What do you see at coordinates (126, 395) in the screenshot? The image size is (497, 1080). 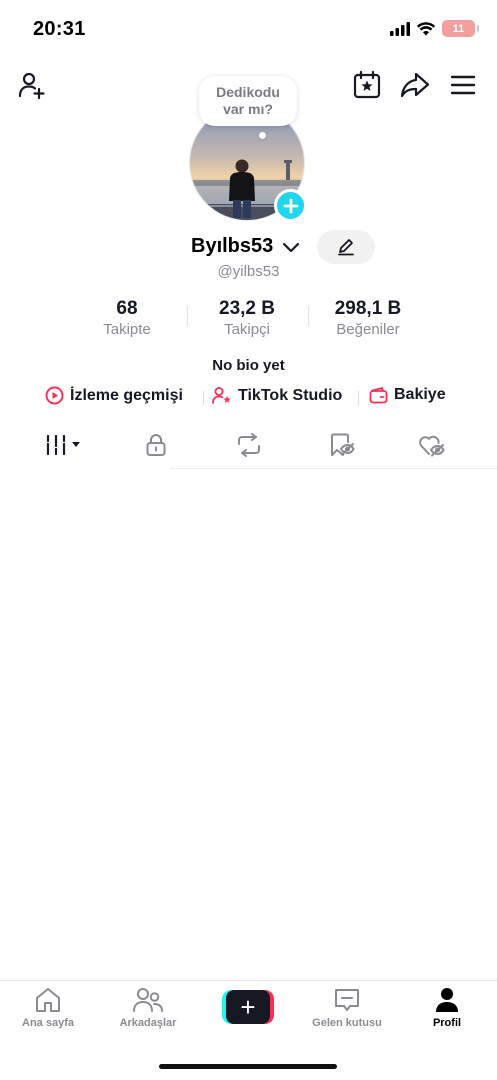 I see `watch-history-label: İzleme geçmişi` at bounding box center [126, 395].